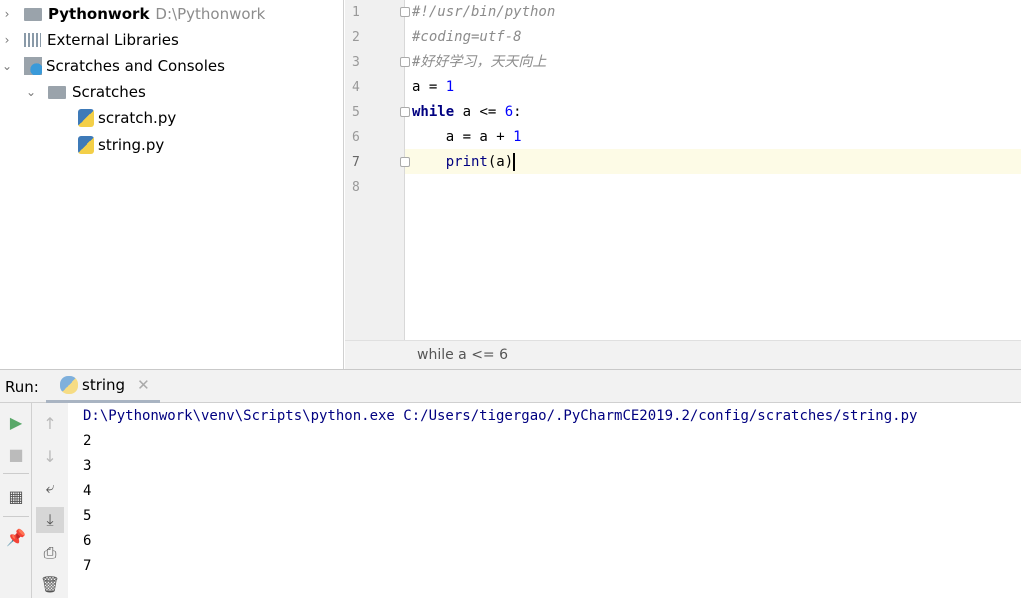 This screenshot has height=598, width=1021. What do you see at coordinates (87, 466) in the screenshot?
I see `console-line: 3` at bounding box center [87, 466].